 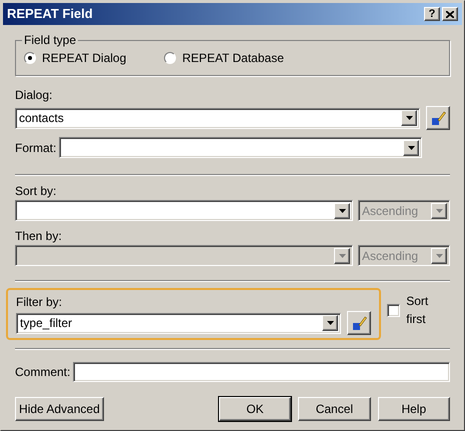 What do you see at coordinates (39, 236) in the screenshot?
I see `then-by-label: Then by:` at bounding box center [39, 236].